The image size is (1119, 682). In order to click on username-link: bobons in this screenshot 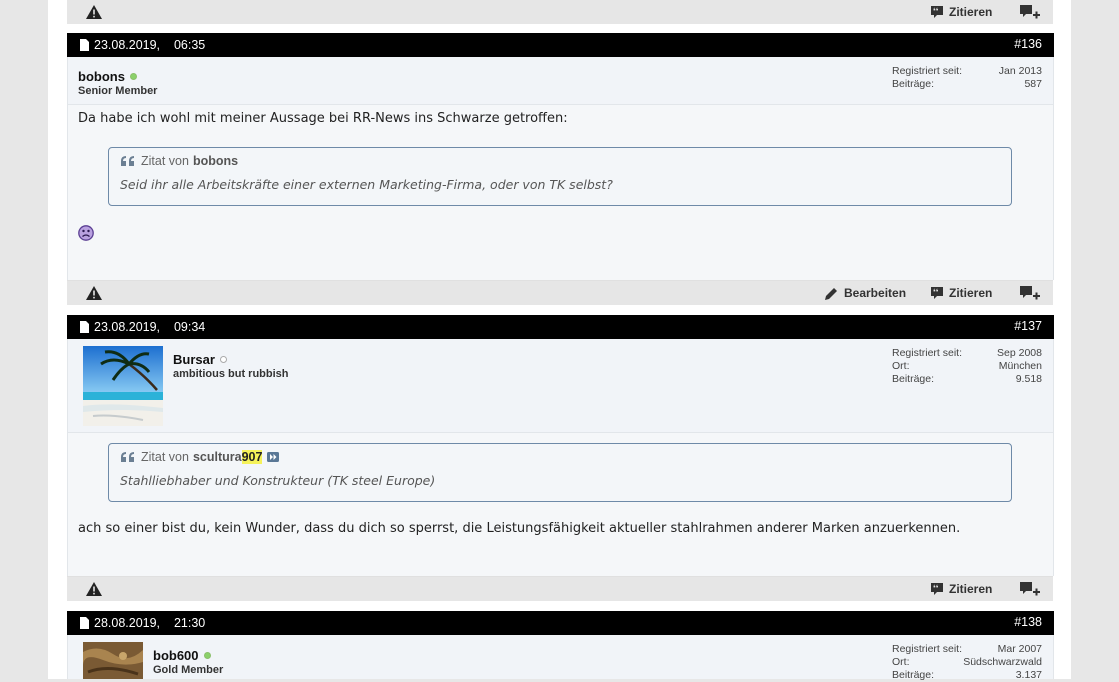, I will do `click(107, 76)`.